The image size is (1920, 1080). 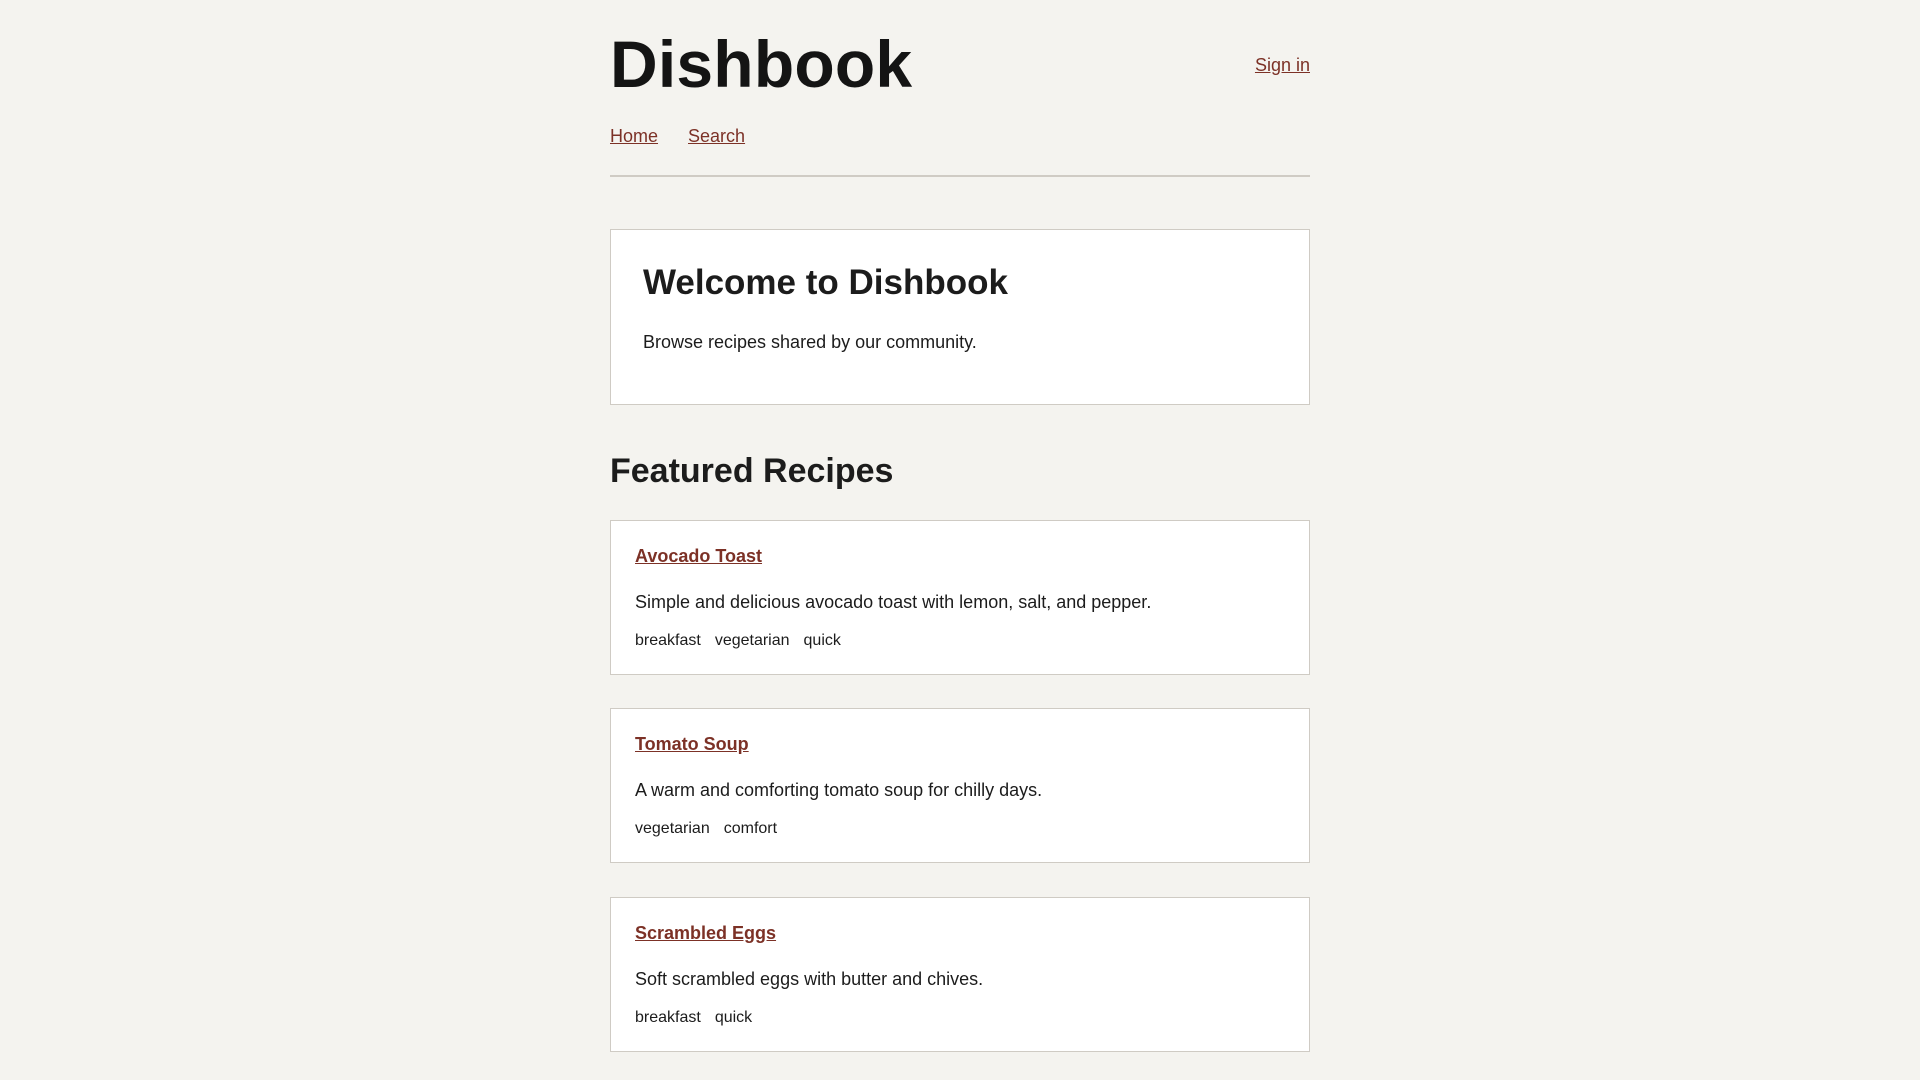 I want to click on recipe-tags: breakfast vegetarian quick, so click(x=738, y=641).